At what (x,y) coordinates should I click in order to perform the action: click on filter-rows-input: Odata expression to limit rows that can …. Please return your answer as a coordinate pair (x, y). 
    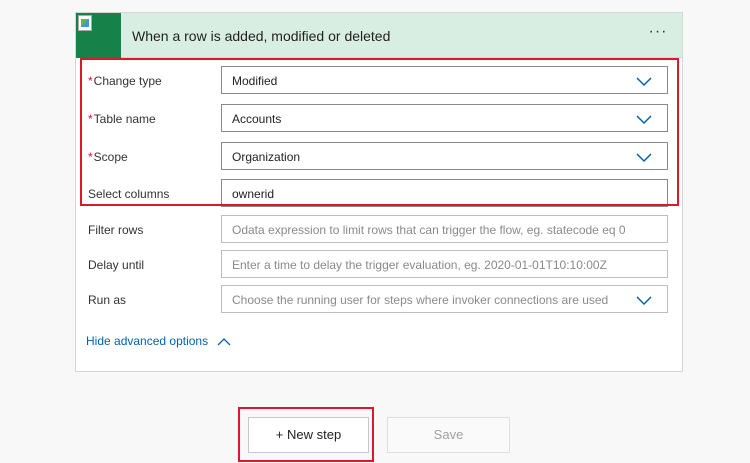
    Looking at the image, I should click on (444, 229).